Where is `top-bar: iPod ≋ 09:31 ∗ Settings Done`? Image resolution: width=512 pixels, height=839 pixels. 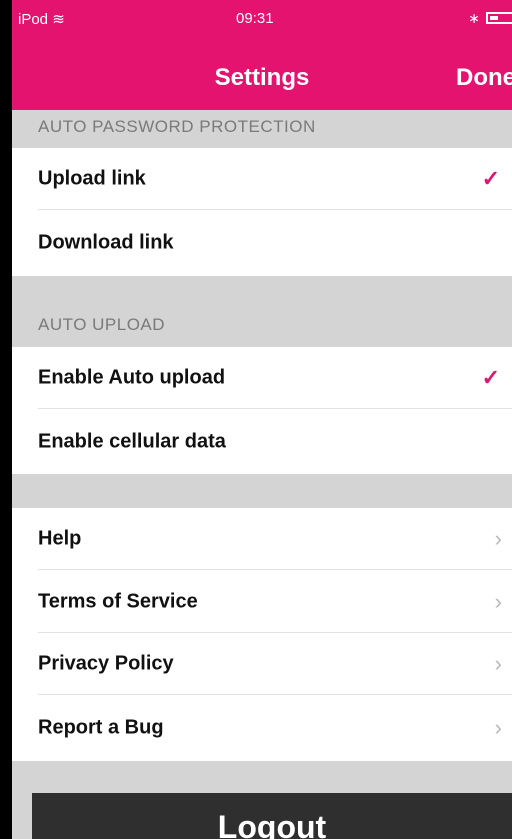
top-bar: iPod ≋ 09:31 ∗ Settings Done is located at coordinates (262, 55).